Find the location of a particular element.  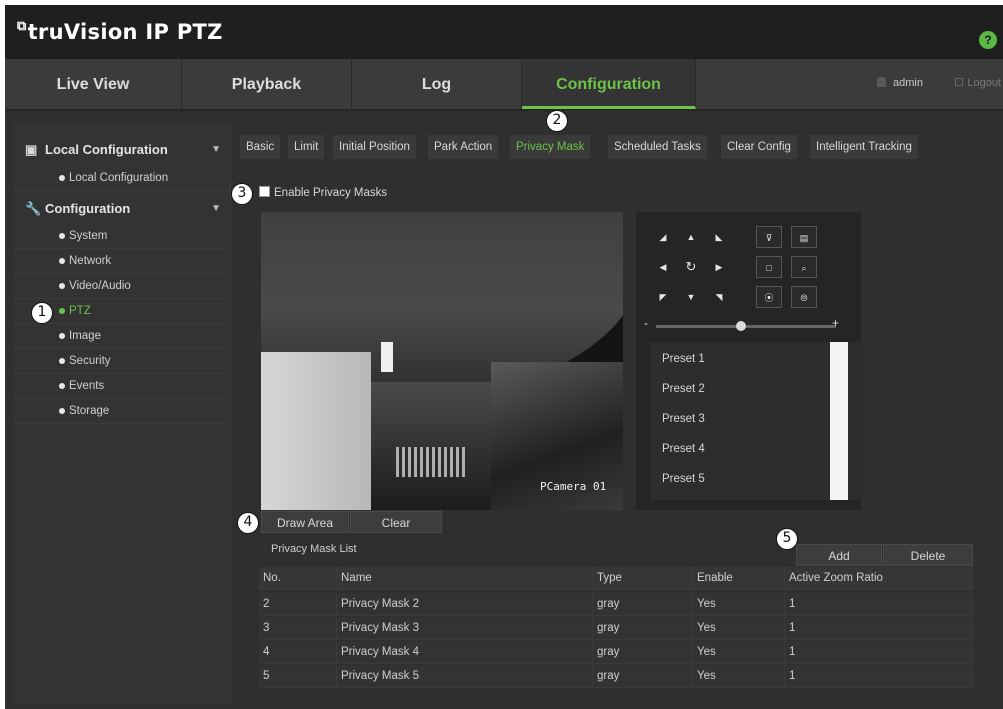

subtab-basic: Basic is located at coordinates (260, 147).